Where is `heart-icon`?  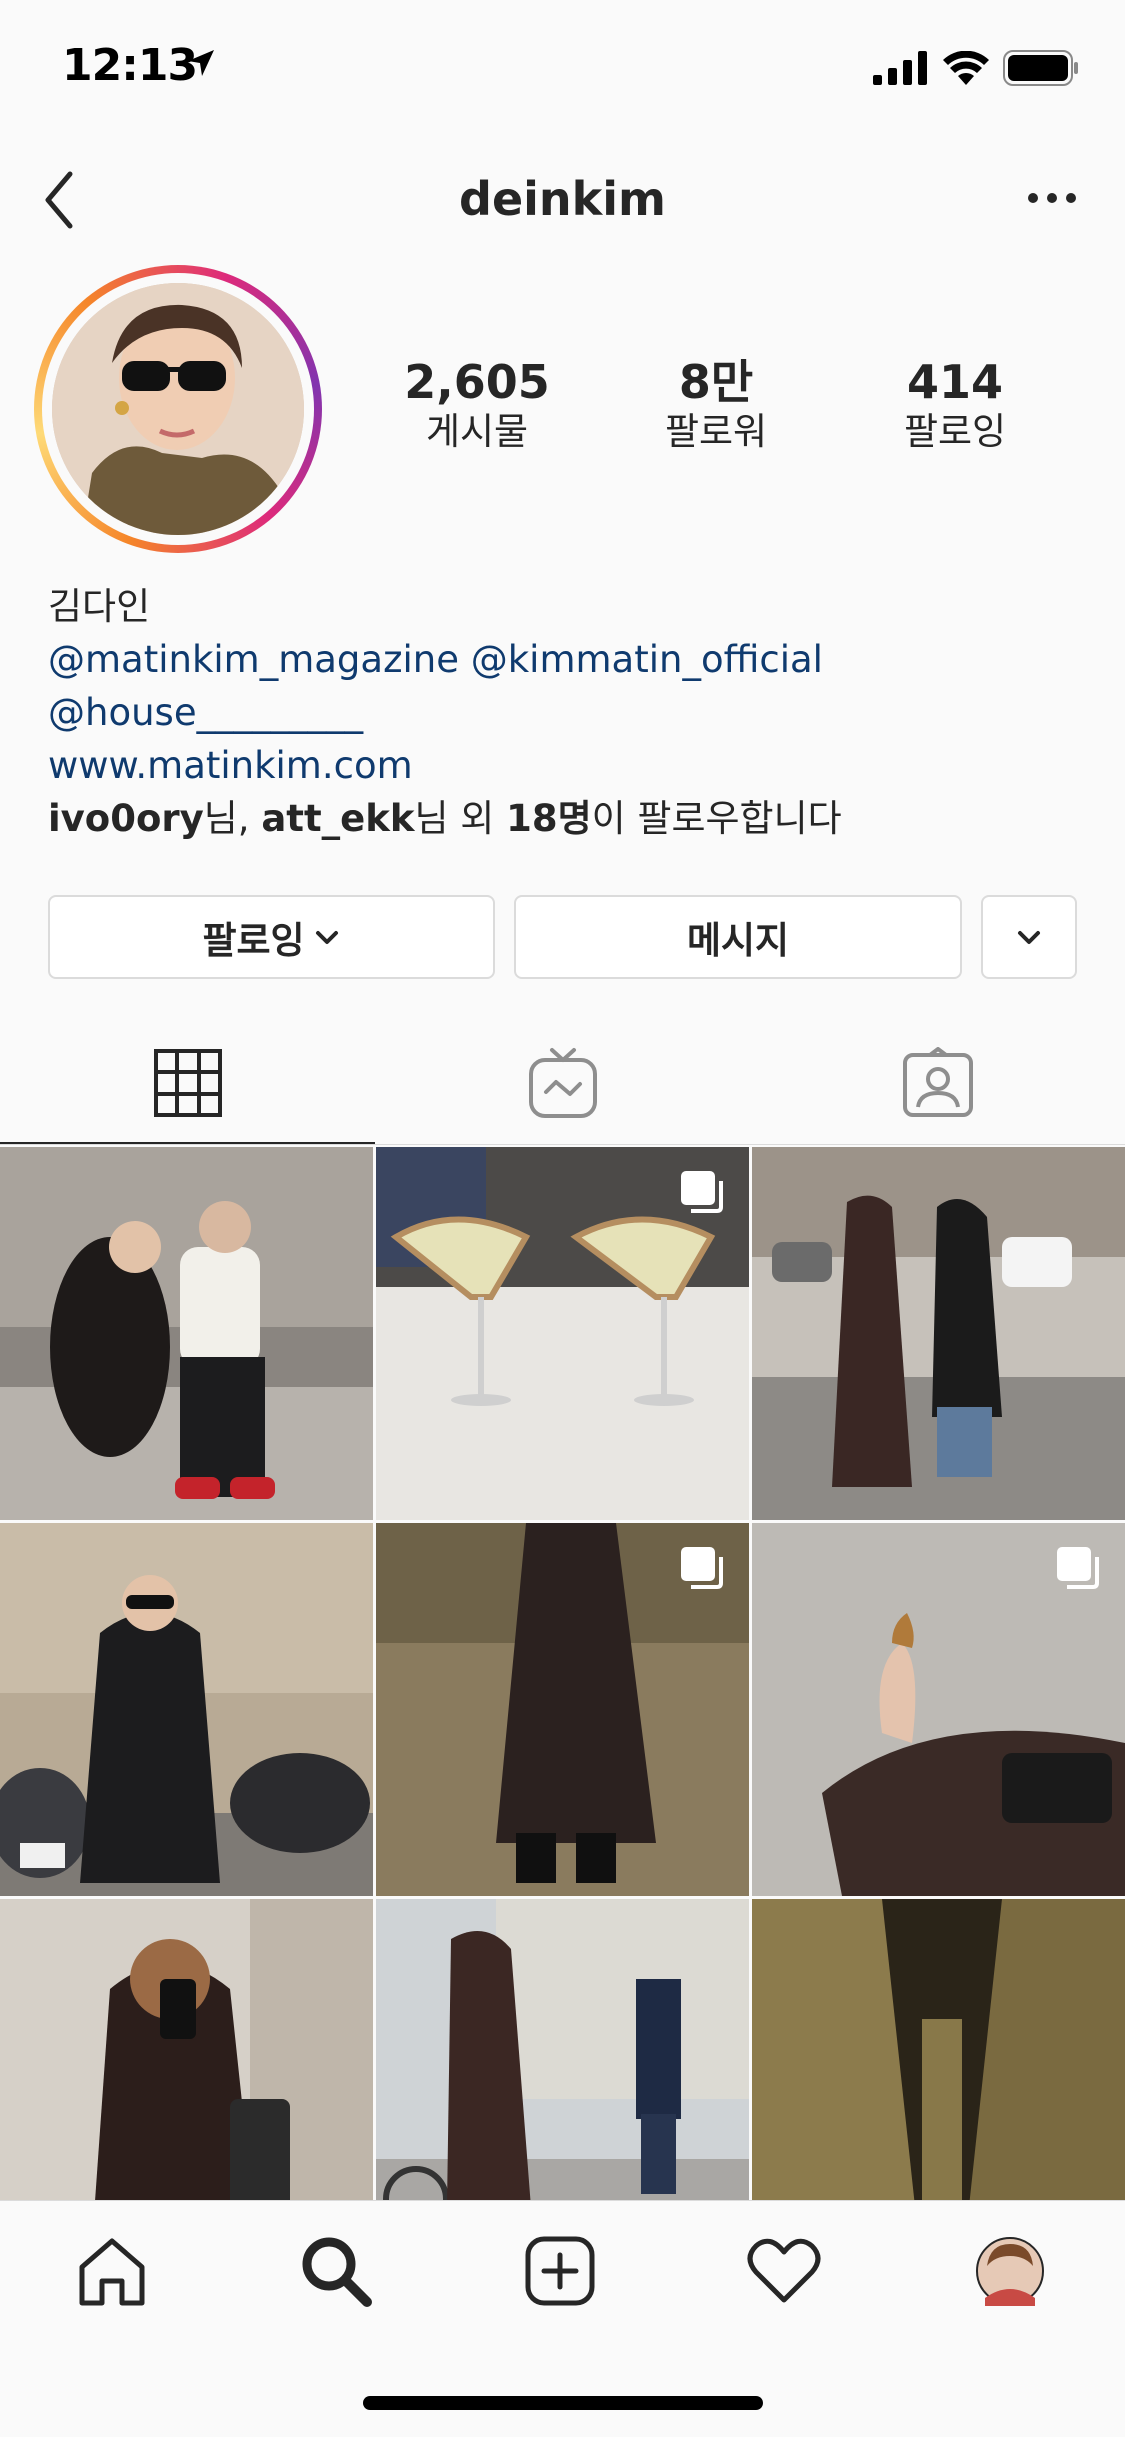 heart-icon is located at coordinates (784, 2270).